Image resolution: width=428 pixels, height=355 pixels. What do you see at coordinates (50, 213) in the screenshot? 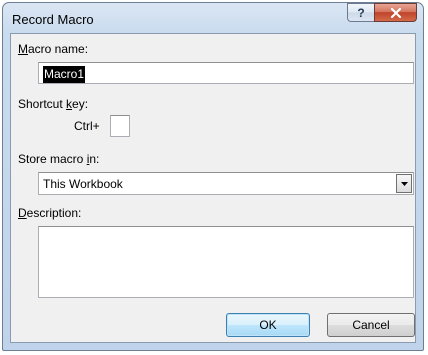
I see `description-label: Description:` at bounding box center [50, 213].